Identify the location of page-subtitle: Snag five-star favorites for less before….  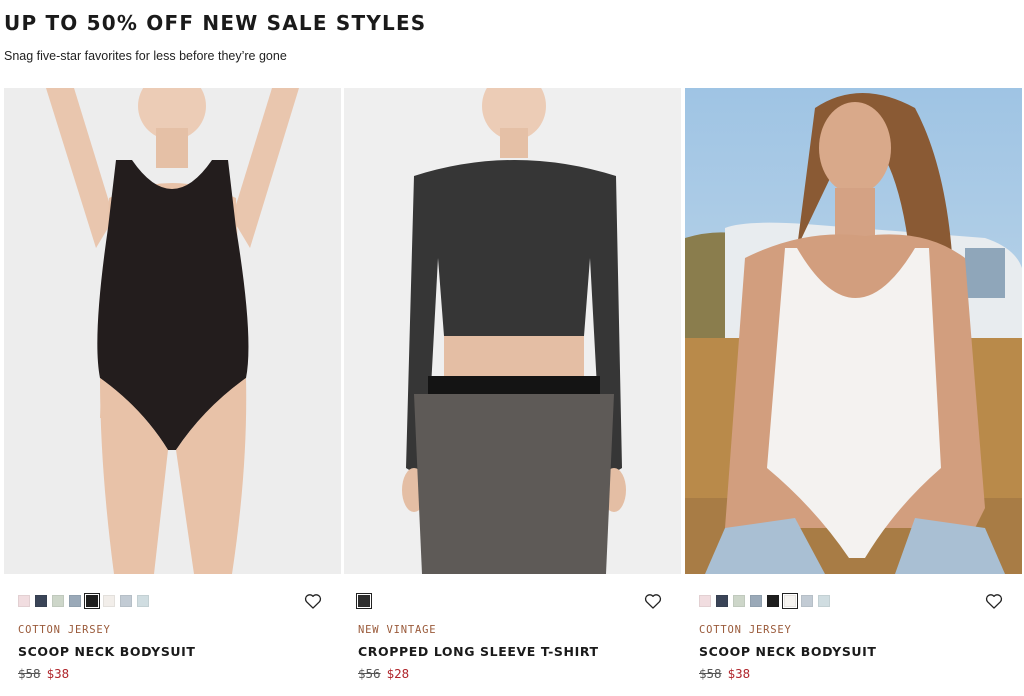
(145, 56).